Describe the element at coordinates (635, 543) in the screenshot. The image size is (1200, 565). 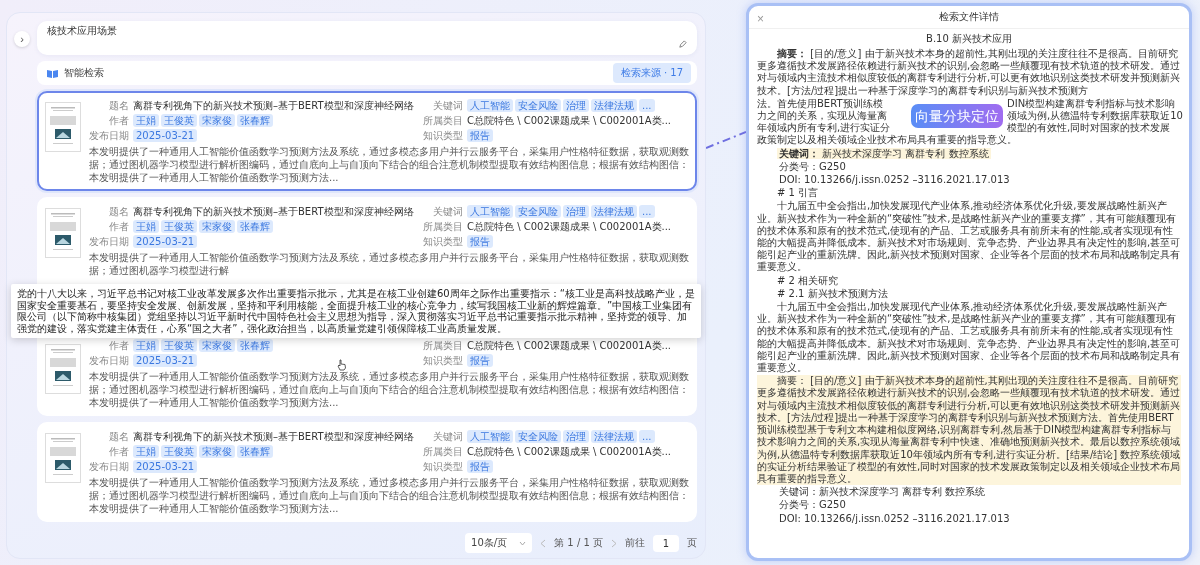
I see `goto-label: 前往` at that location.